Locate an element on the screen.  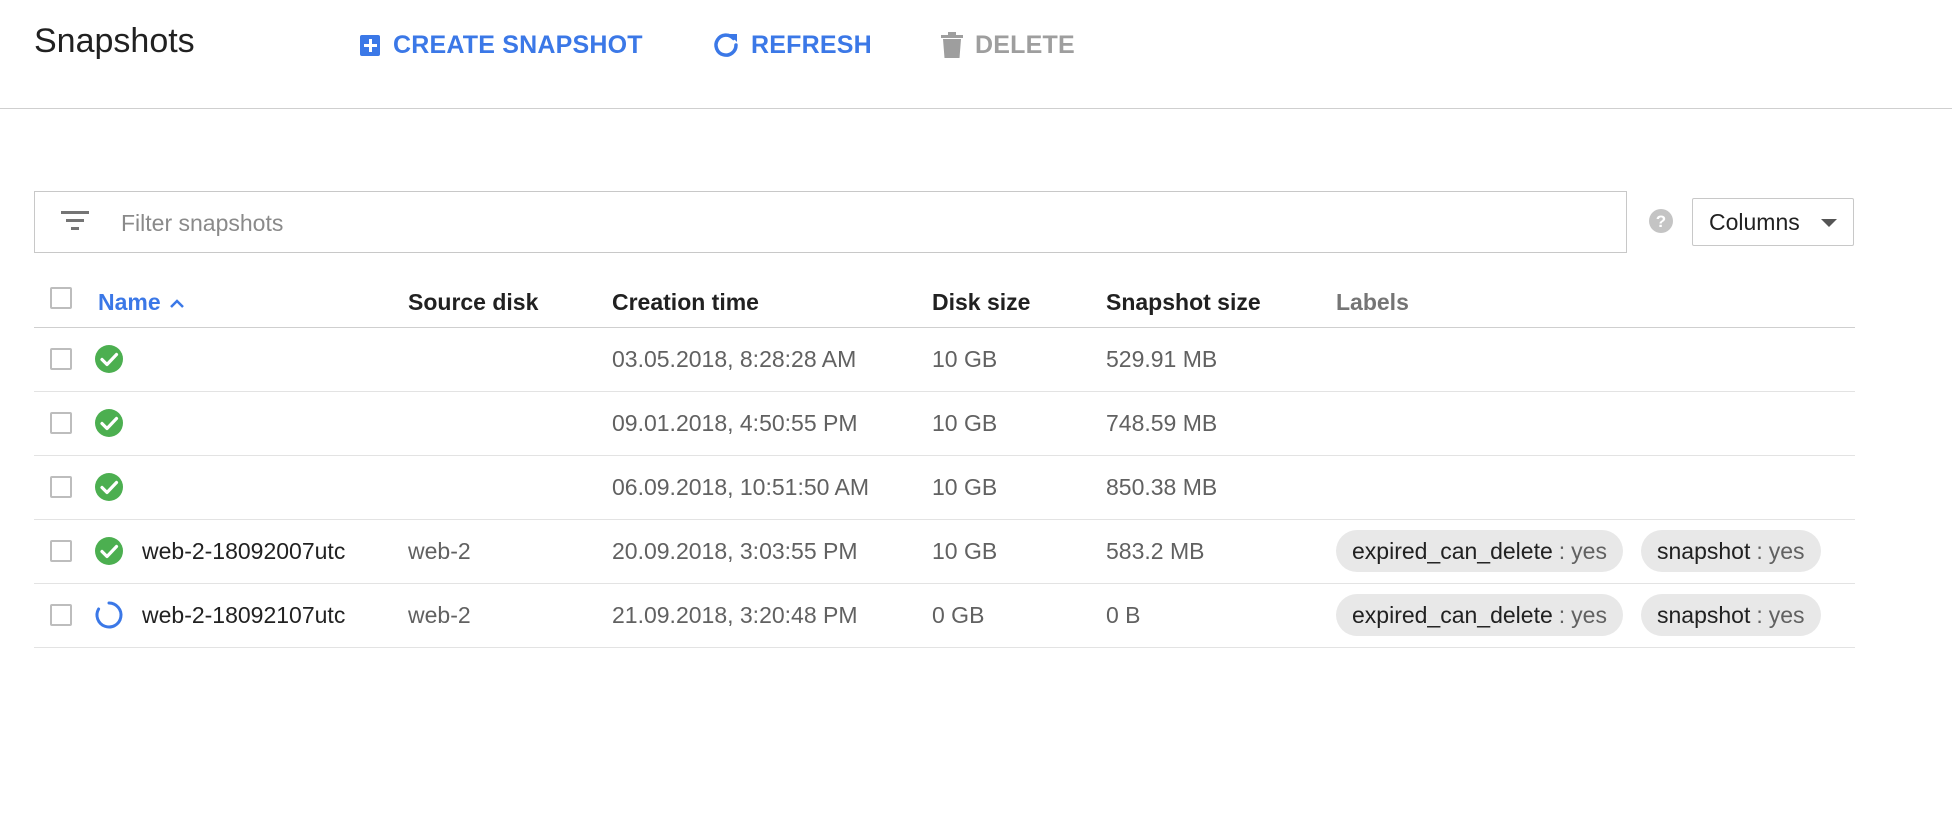
creation-time: 21.09.2018, 3:20:48 PM is located at coordinates (735, 615).